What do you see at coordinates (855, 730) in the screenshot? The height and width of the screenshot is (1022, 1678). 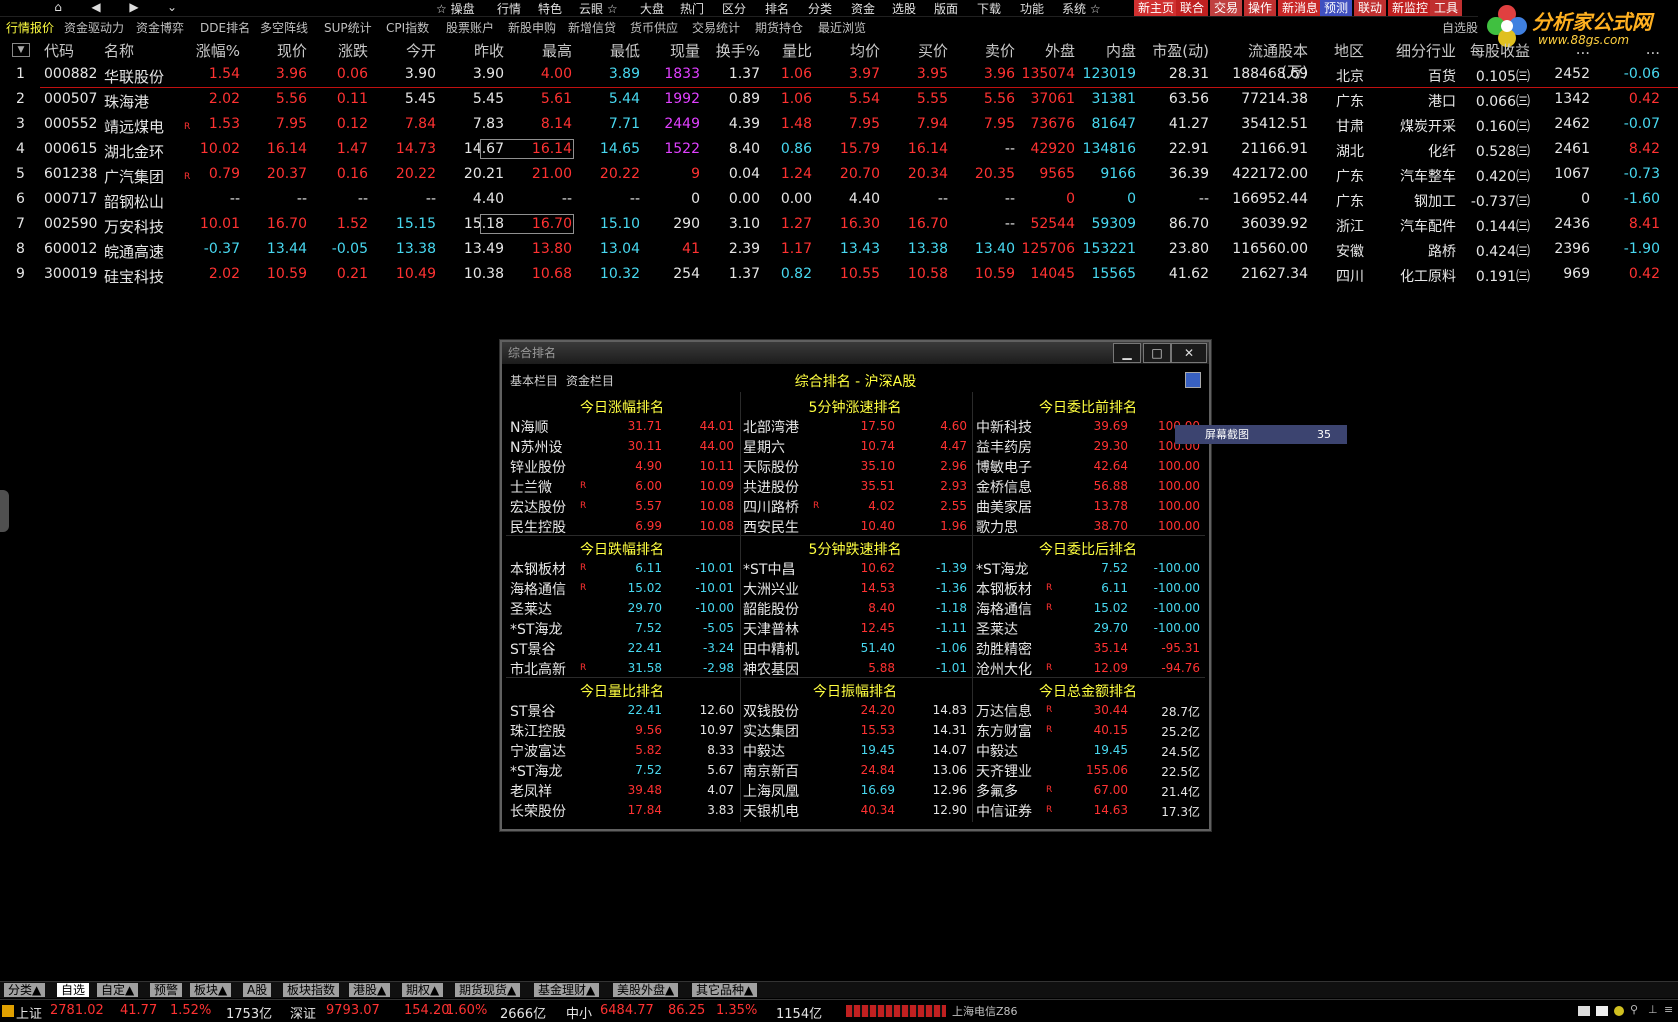 I see `ranking-row: 实达集团 15.53 14.31` at bounding box center [855, 730].